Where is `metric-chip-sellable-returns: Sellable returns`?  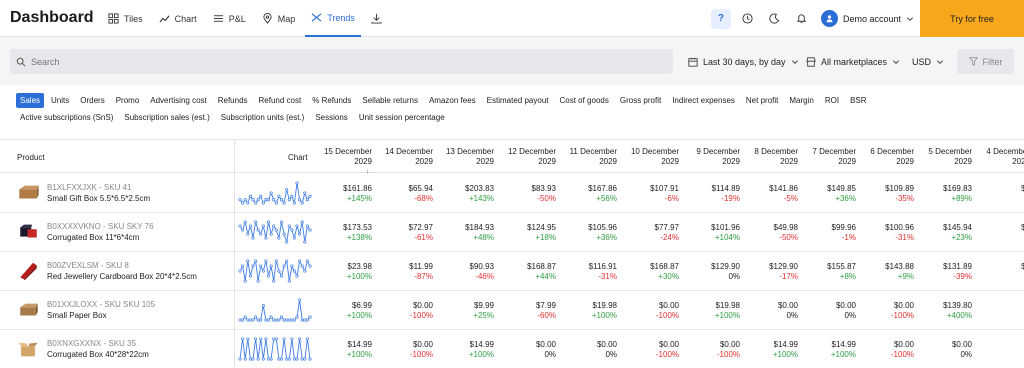 metric-chip-sellable-returns: Sellable returns is located at coordinates (390, 100).